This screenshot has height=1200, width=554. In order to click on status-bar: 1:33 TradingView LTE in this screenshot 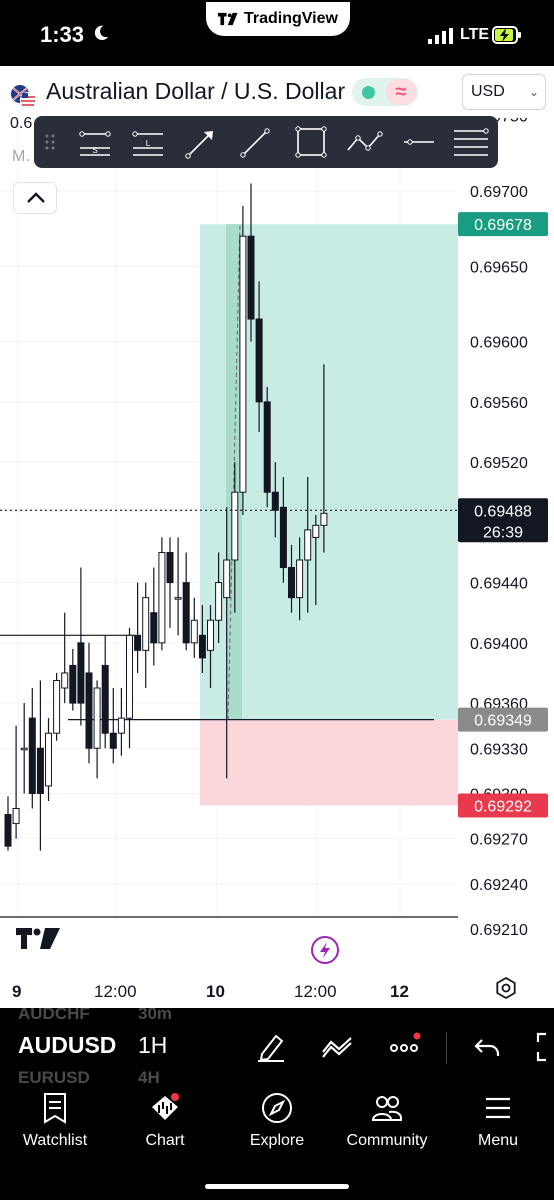, I will do `click(277, 33)`.